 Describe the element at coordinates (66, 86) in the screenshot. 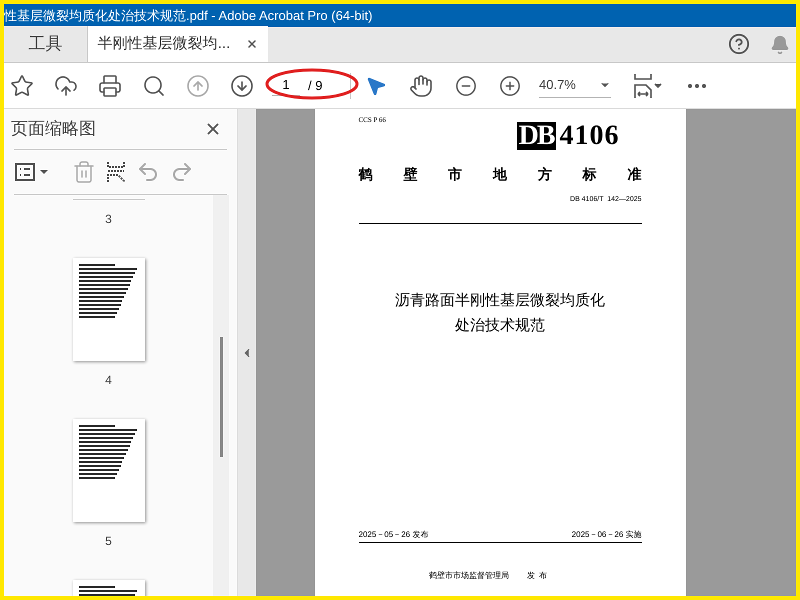

I see `upload-icon` at that location.